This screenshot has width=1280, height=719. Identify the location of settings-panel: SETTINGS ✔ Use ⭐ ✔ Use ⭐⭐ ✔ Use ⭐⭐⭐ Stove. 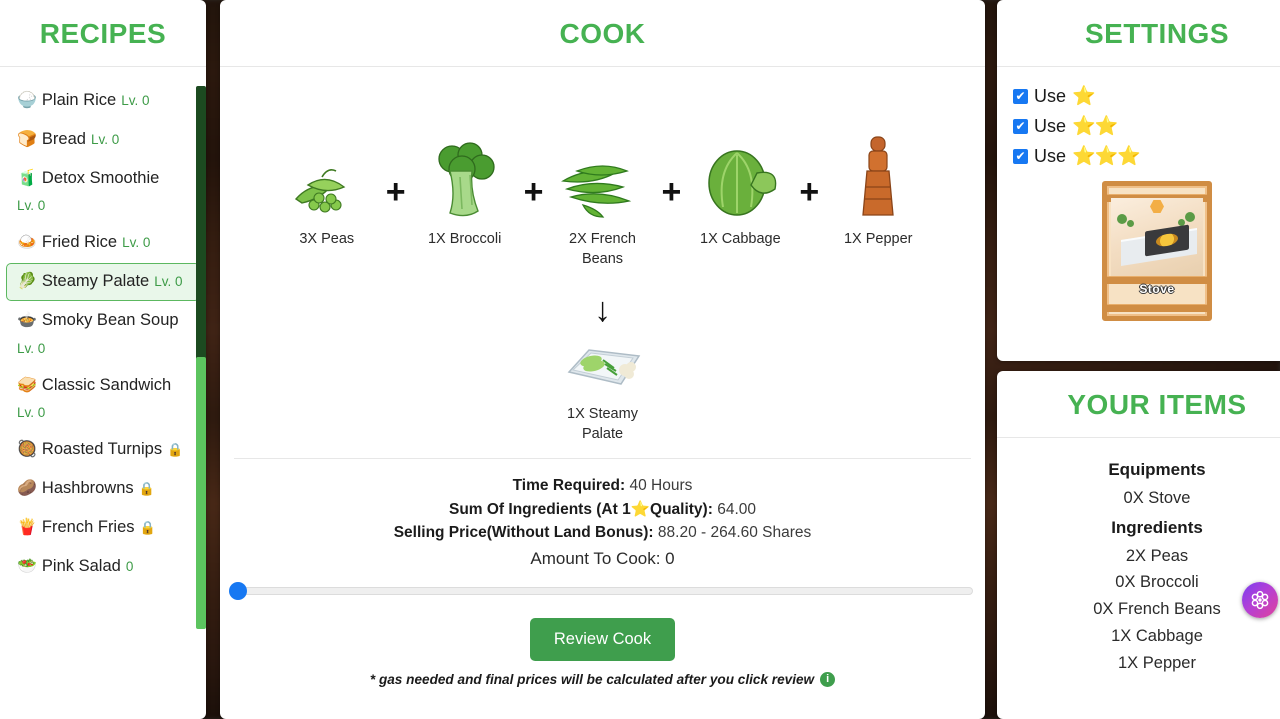
(1138, 180).